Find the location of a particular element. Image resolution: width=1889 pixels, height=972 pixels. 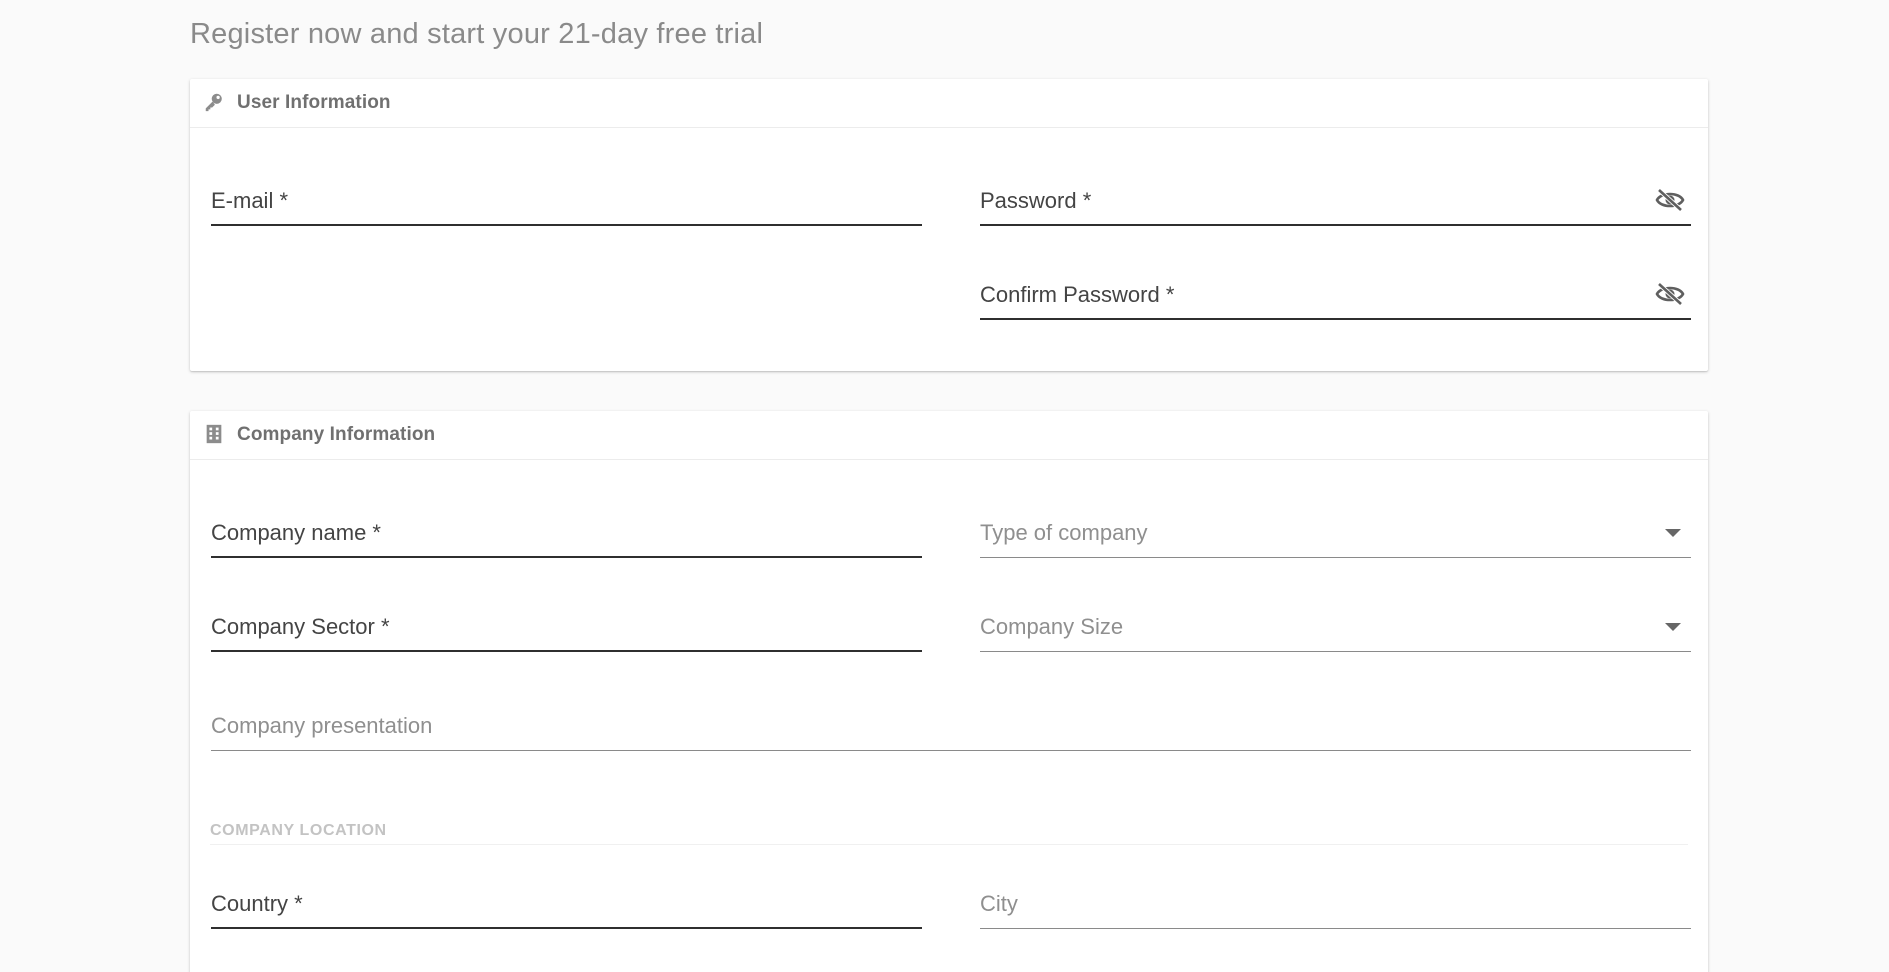

company-sector-label: Company Sector * is located at coordinates (300, 626).